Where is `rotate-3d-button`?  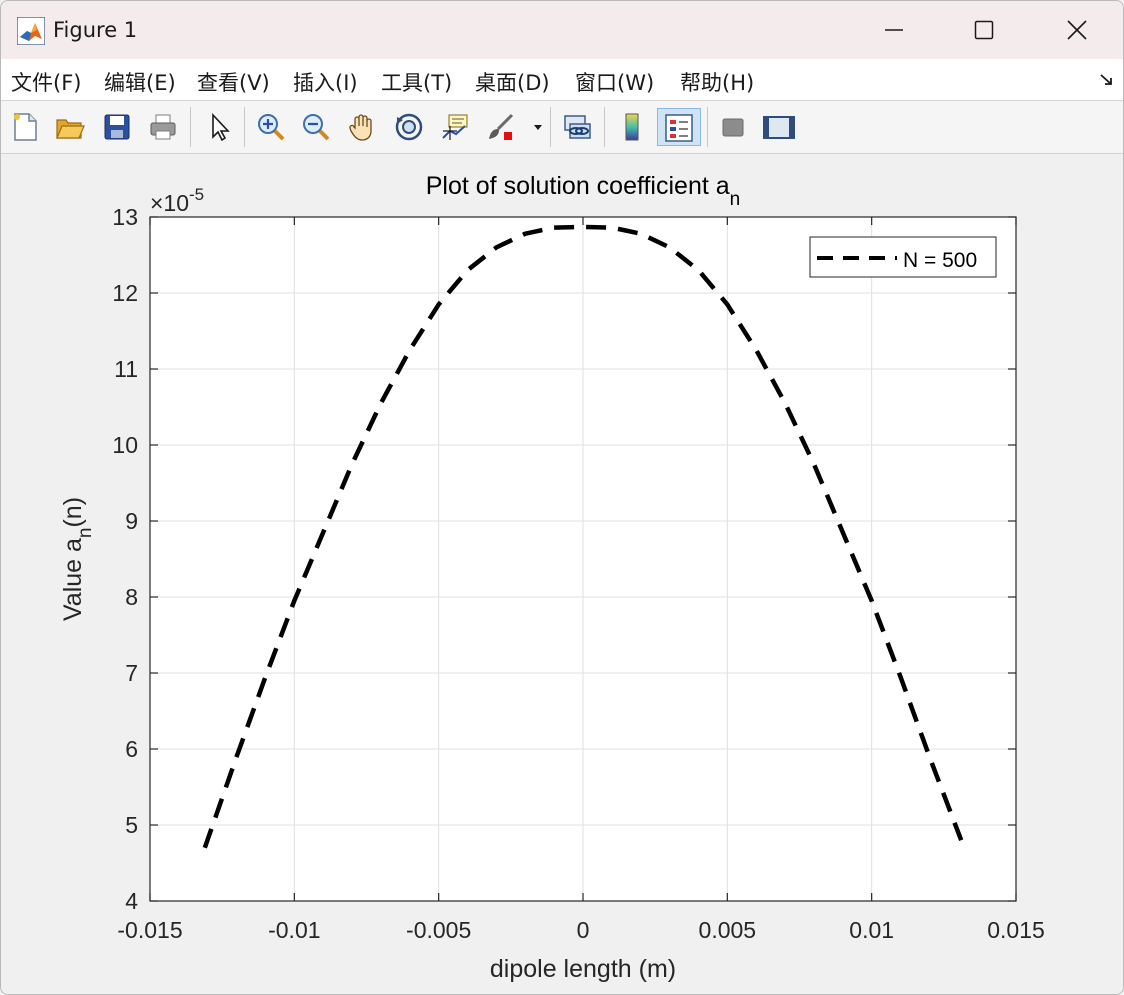 rotate-3d-button is located at coordinates (409, 127).